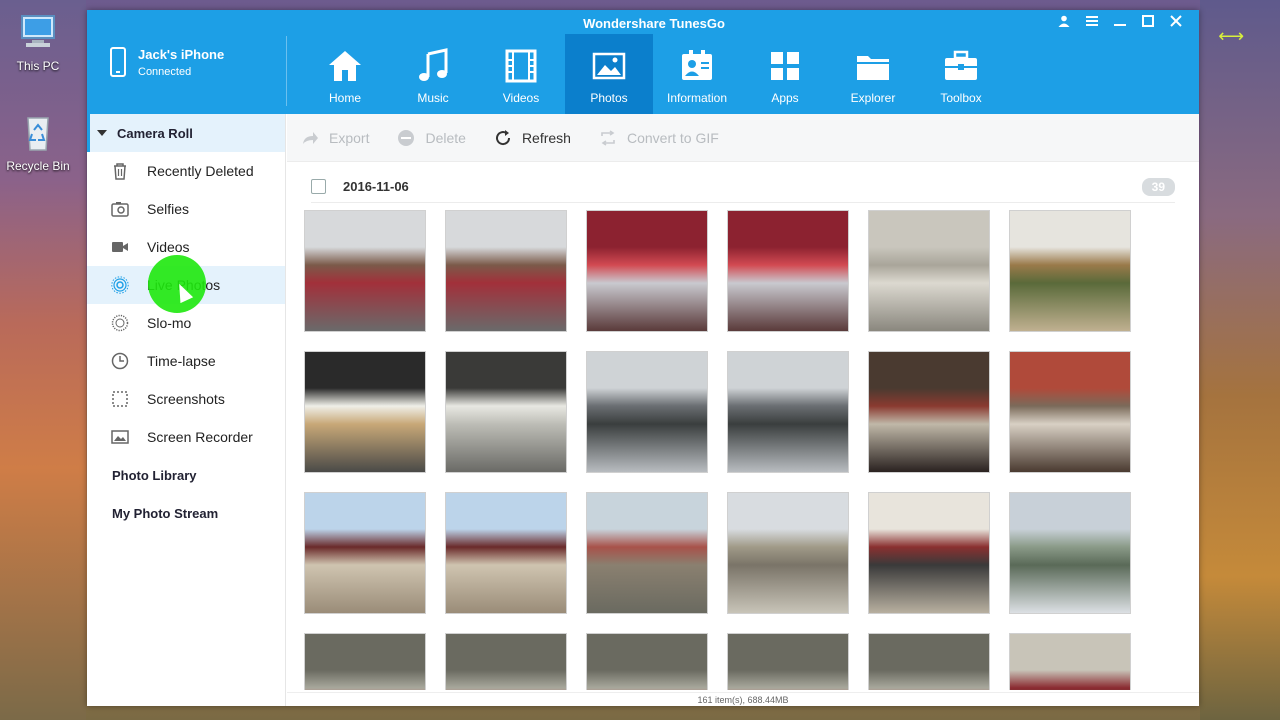 The image size is (1280, 720). Describe the element at coordinates (1092, 22) in the screenshot. I see `menu-icon` at that location.